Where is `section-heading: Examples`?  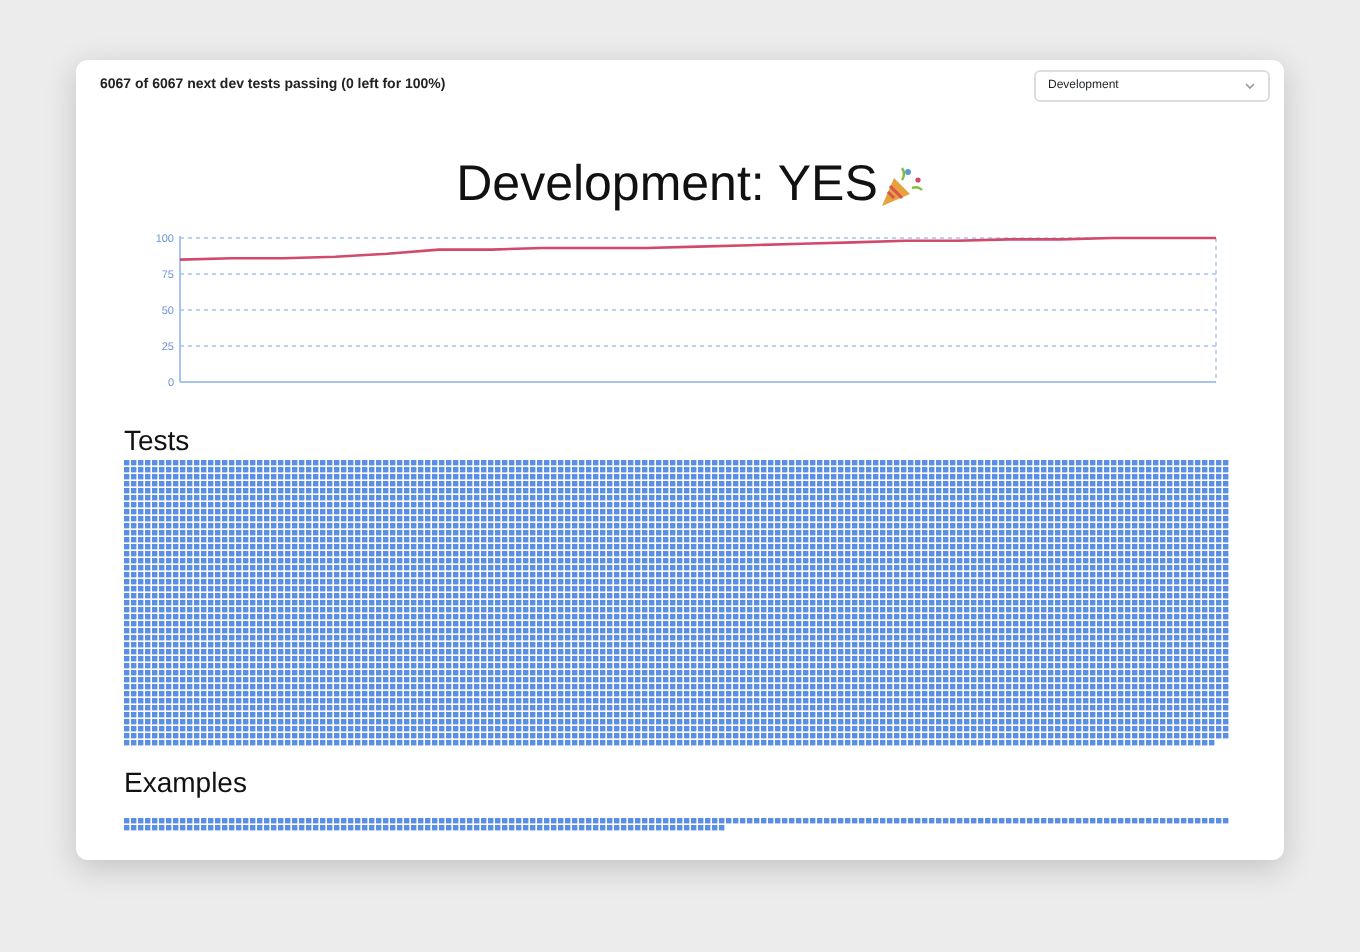
section-heading: Examples is located at coordinates (186, 781).